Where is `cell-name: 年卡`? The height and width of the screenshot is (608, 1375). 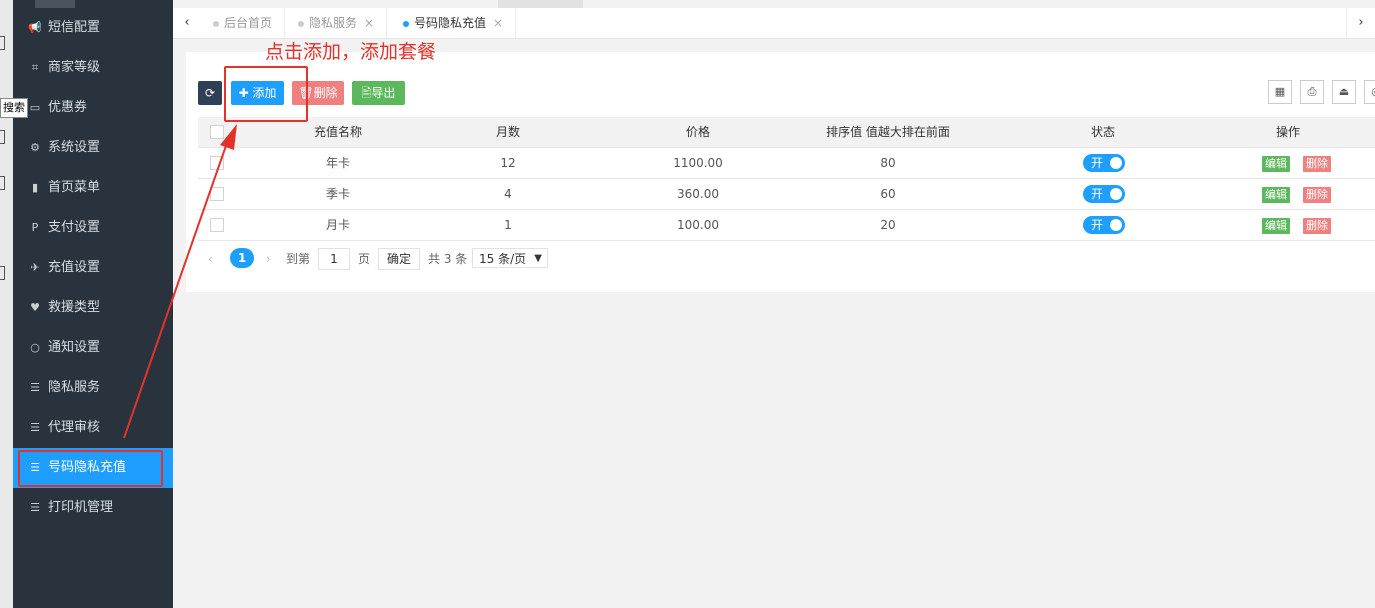
cell-name: 年卡 is located at coordinates (337, 163).